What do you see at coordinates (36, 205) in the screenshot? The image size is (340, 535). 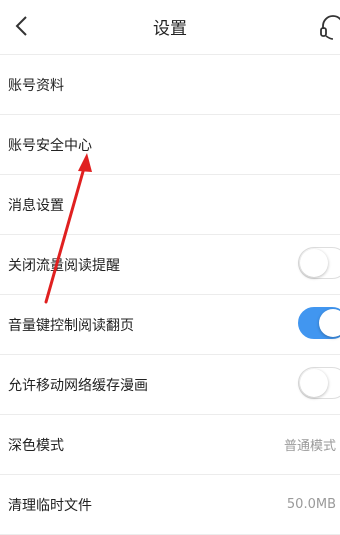 I see `row-label: 消息设置` at bounding box center [36, 205].